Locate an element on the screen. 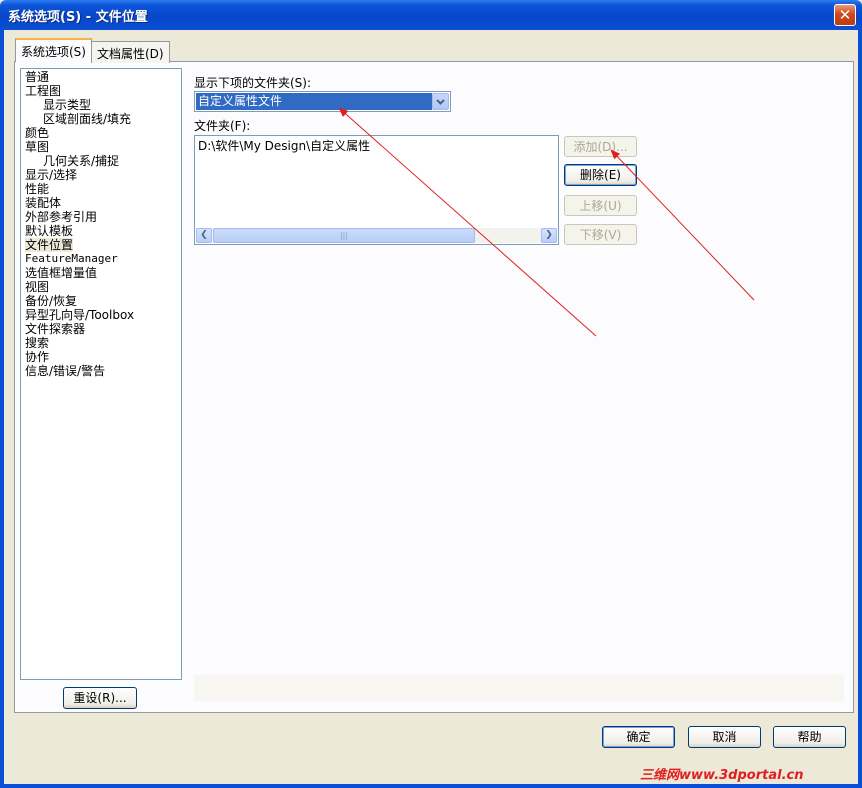 Image resolution: width=862 pixels, height=788 pixels. window-frame-bottom is located at coordinates (431, 786).